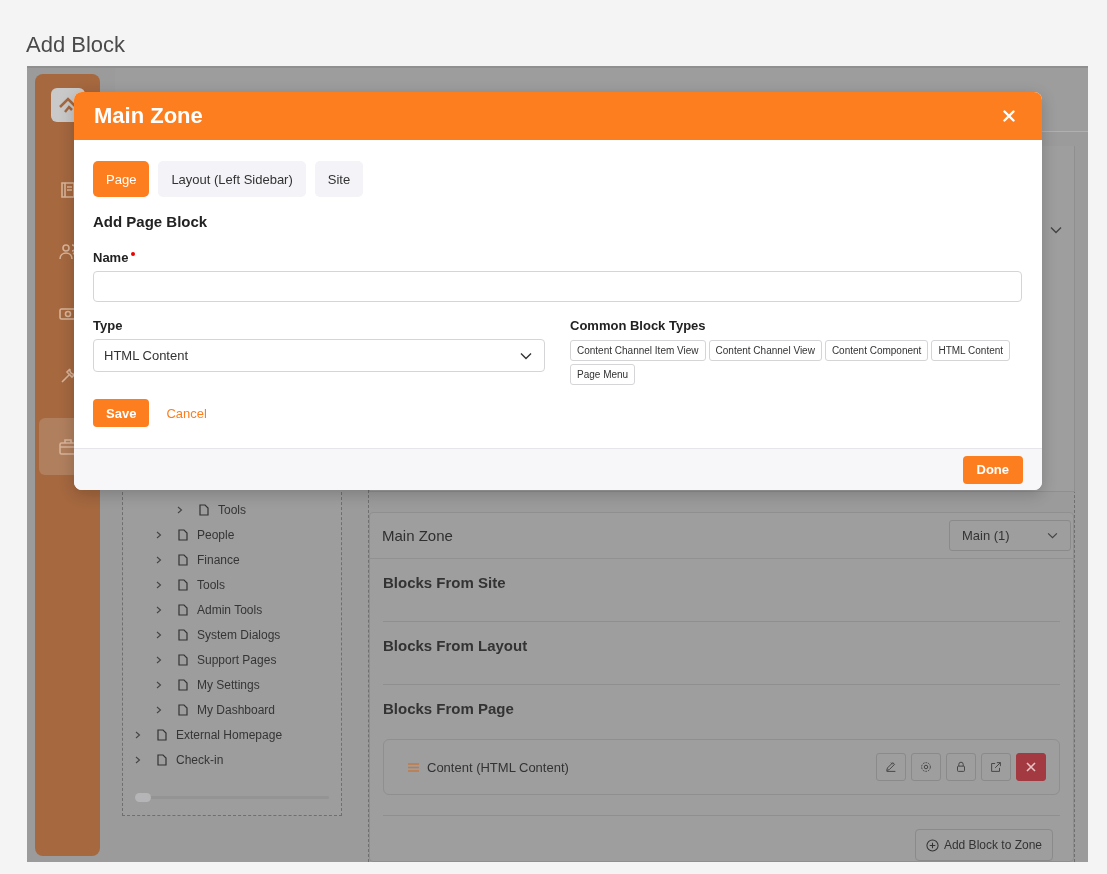 The width and height of the screenshot is (1107, 874). Describe the element at coordinates (111, 257) in the screenshot. I see `field-label: Name` at that location.